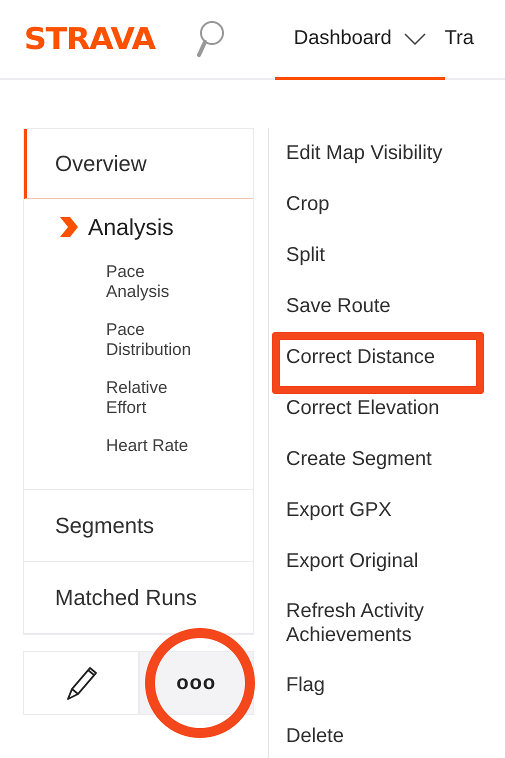 The image size is (505, 758). Describe the element at coordinates (315, 736) in the screenshot. I see `menu-item: Delete` at that location.